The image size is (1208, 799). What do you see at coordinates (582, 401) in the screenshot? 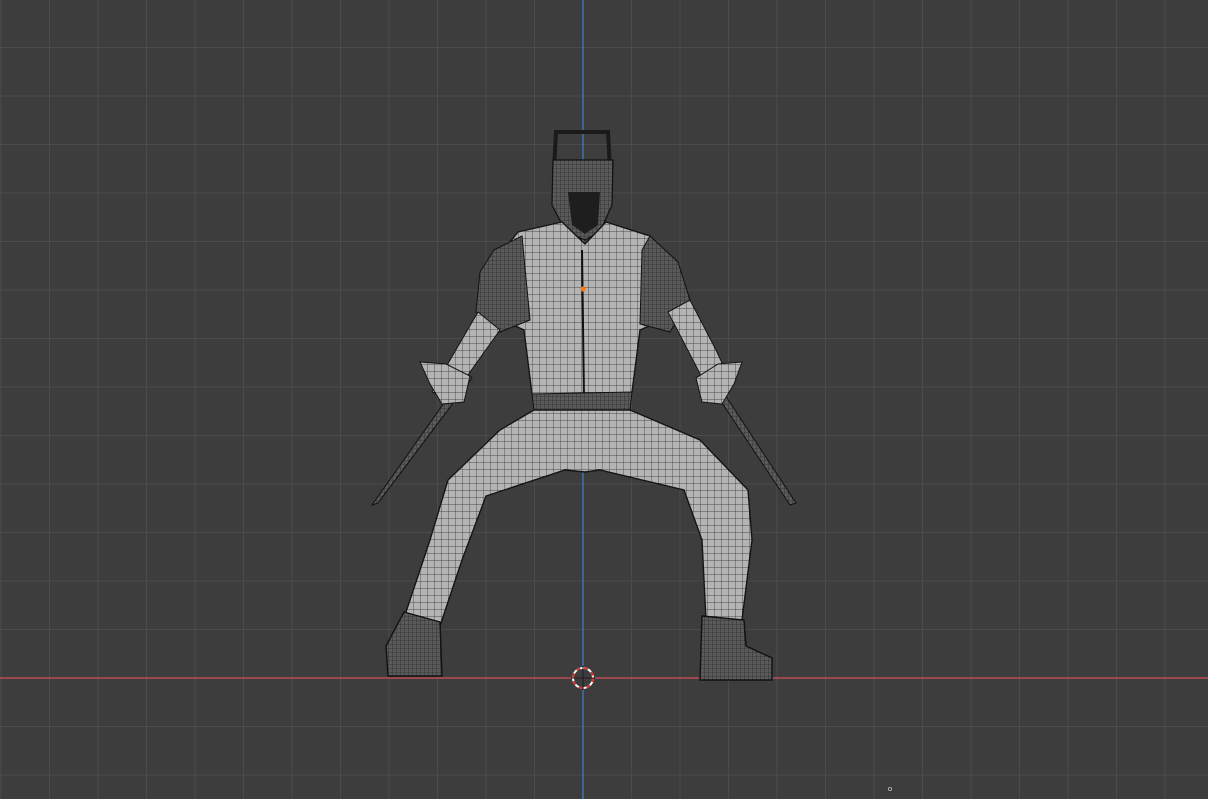
I see `belt` at bounding box center [582, 401].